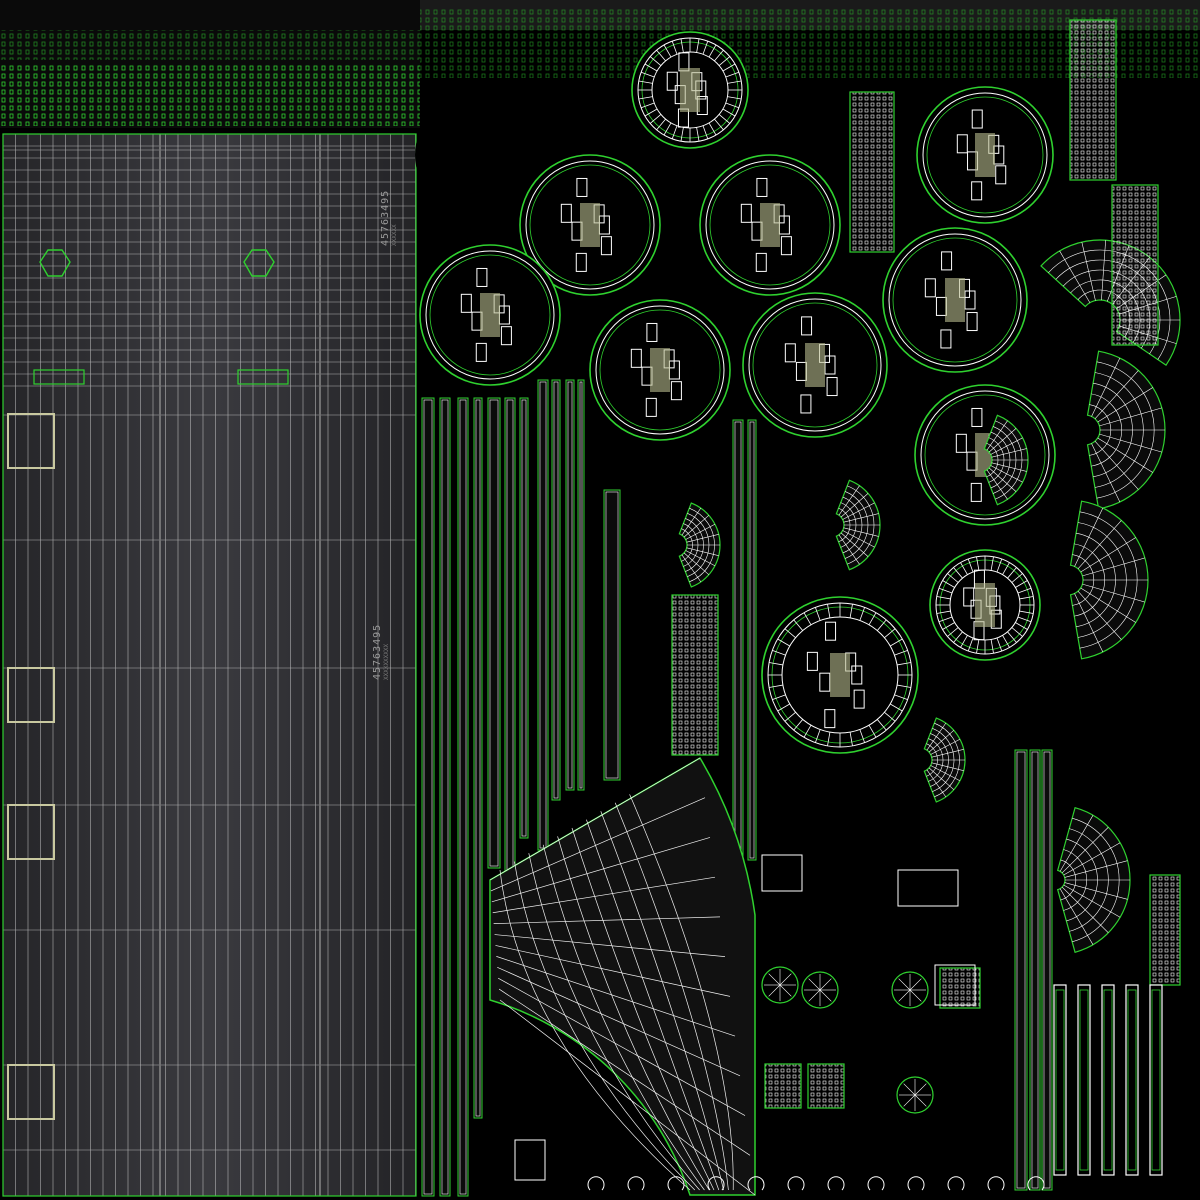  I want to click on serial-label-large: 45763495 XXXXXXXXXX, so click(381, 652).